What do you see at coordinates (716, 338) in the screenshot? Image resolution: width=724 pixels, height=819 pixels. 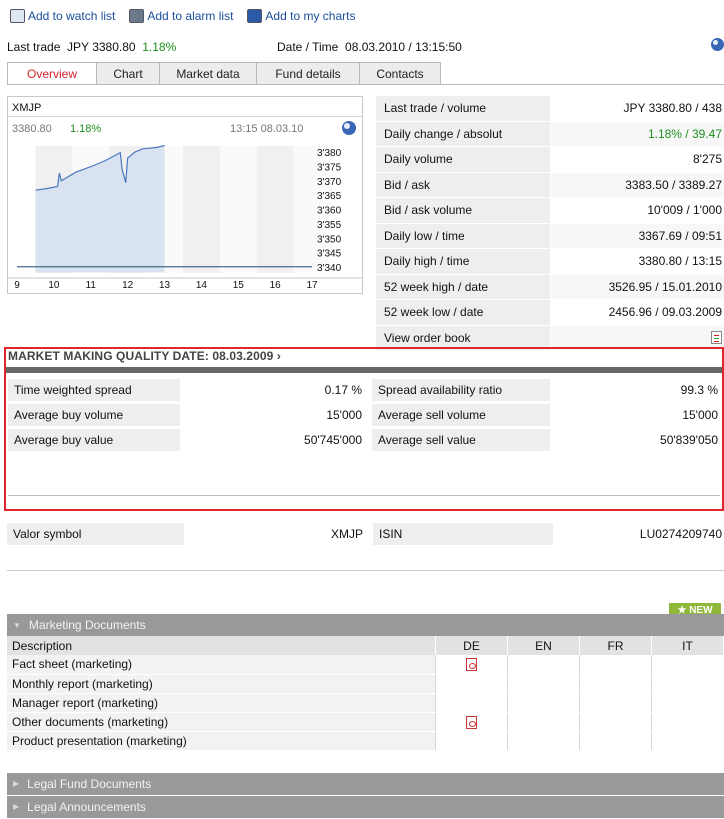 I see `order-book-icon` at bounding box center [716, 338].